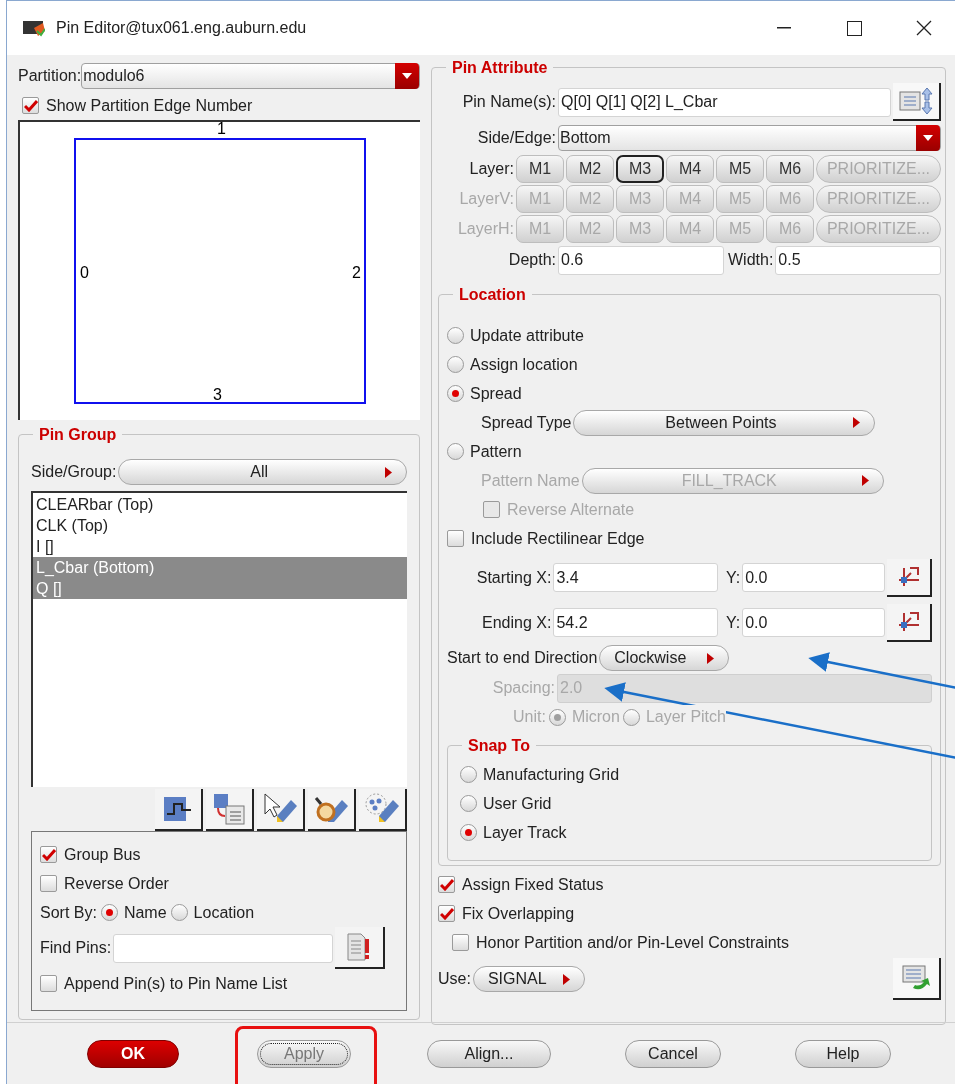  What do you see at coordinates (551, 774) in the screenshot?
I see `radio-label: Manufacturing Grid` at bounding box center [551, 774].